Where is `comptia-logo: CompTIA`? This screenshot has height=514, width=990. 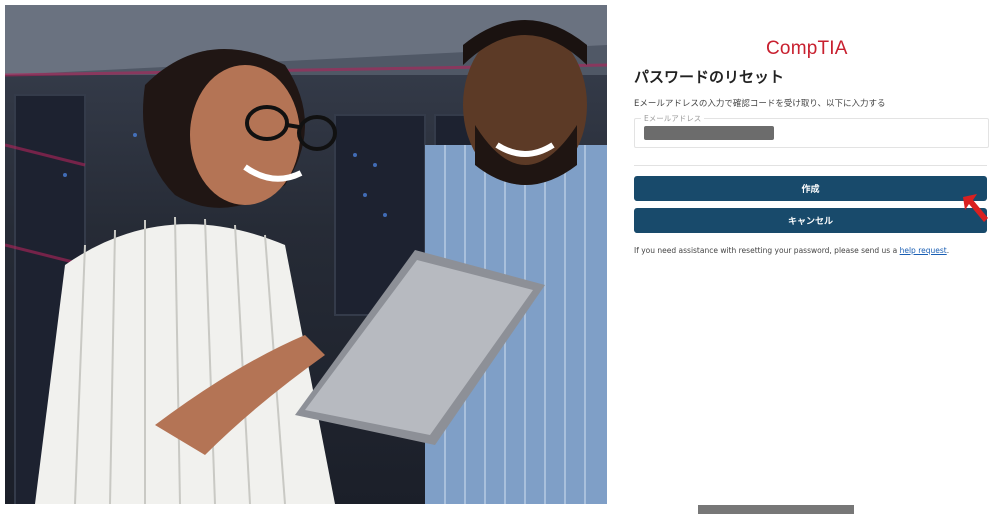
comptia-logo: CompTIA is located at coordinates (807, 48).